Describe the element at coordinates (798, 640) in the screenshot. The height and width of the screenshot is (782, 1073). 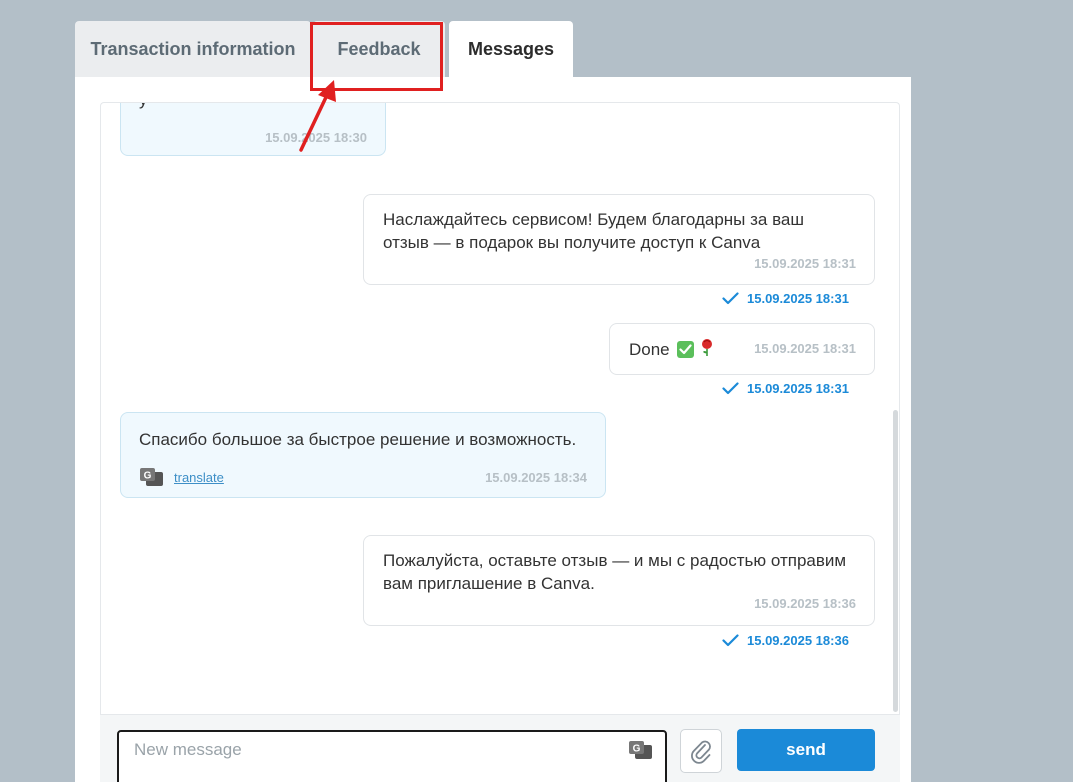
I see `read-time: 15.09.2025 18:36` at that location.